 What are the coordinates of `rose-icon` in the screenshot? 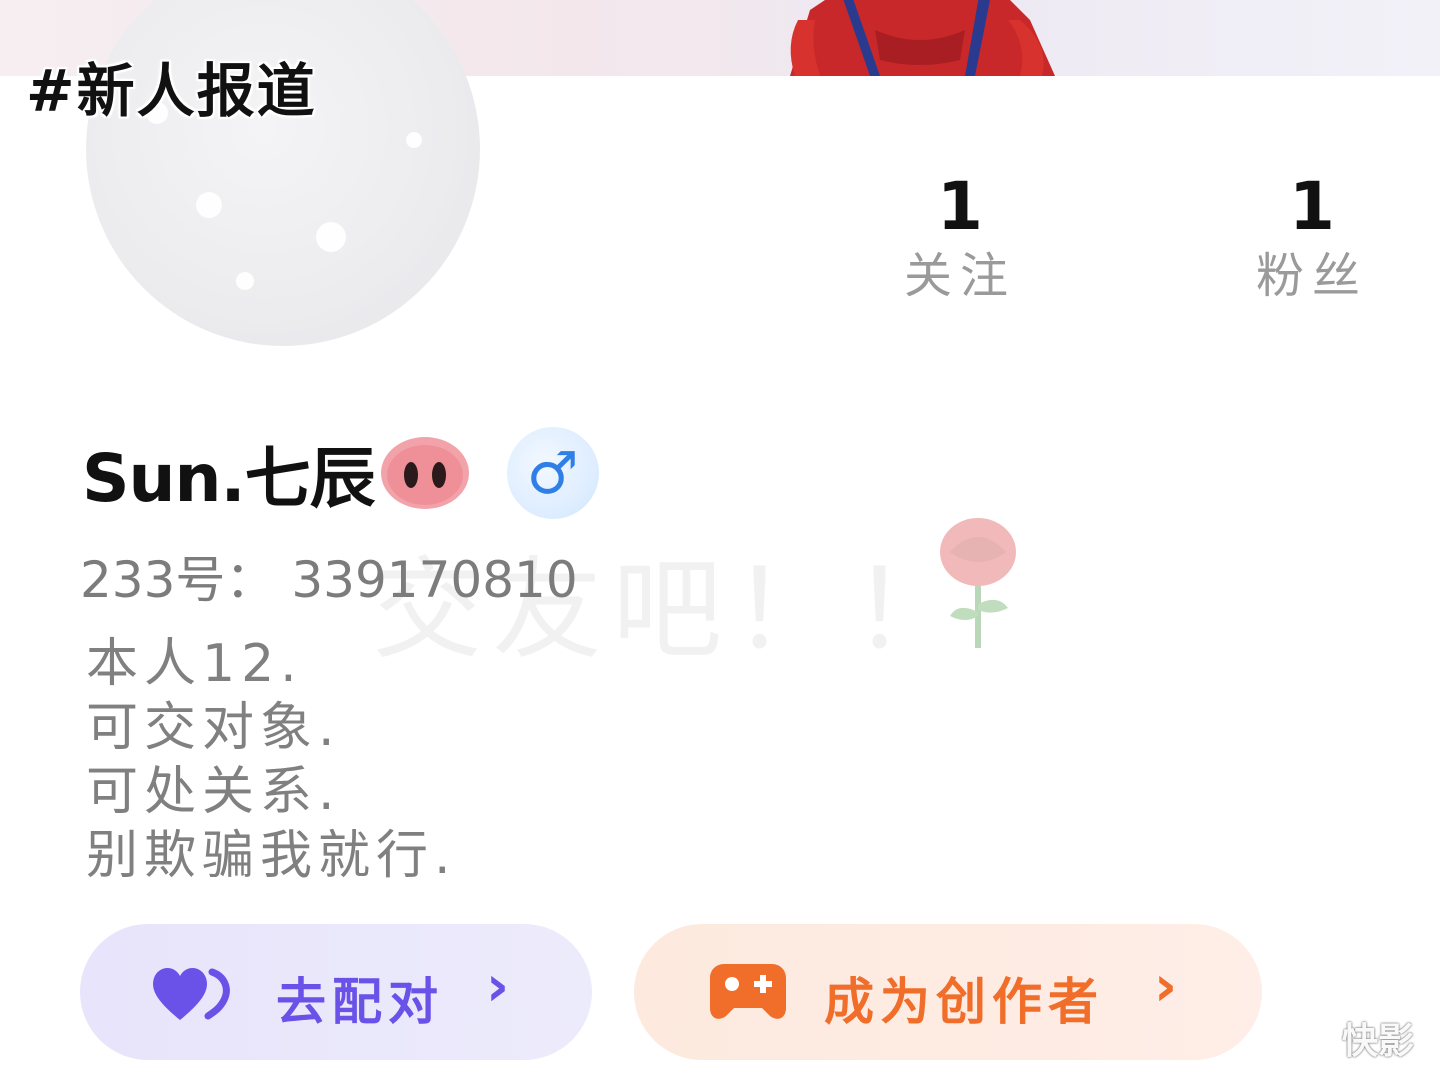 It's located at (978, 583).